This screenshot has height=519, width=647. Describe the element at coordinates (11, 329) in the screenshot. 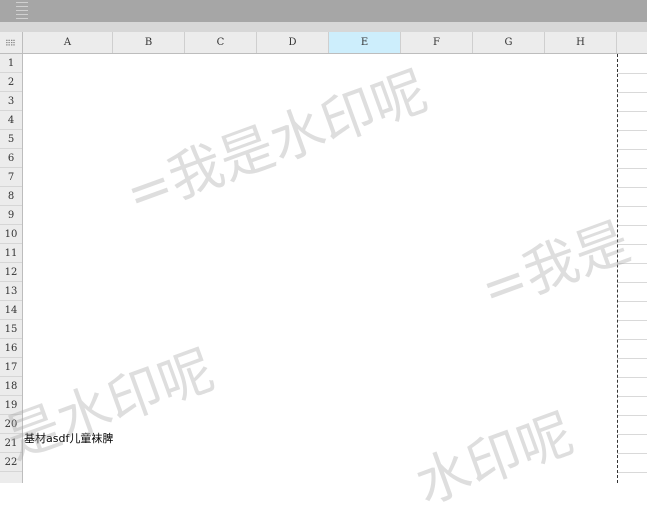

I see `row-header: 15` at that location.